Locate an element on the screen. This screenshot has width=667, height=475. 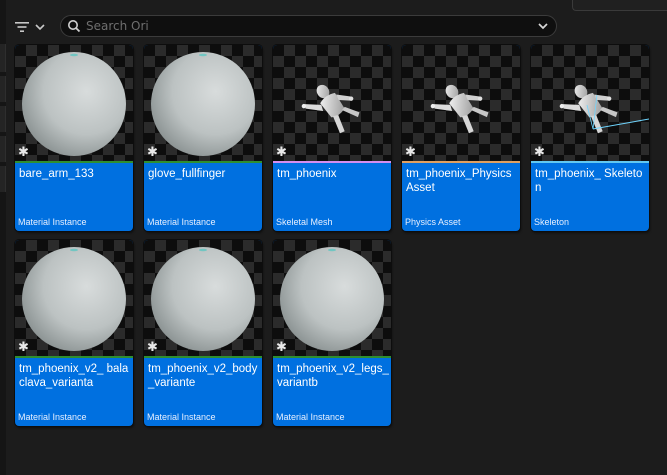
filter-lines-icon is located at coordinates (22, 27).